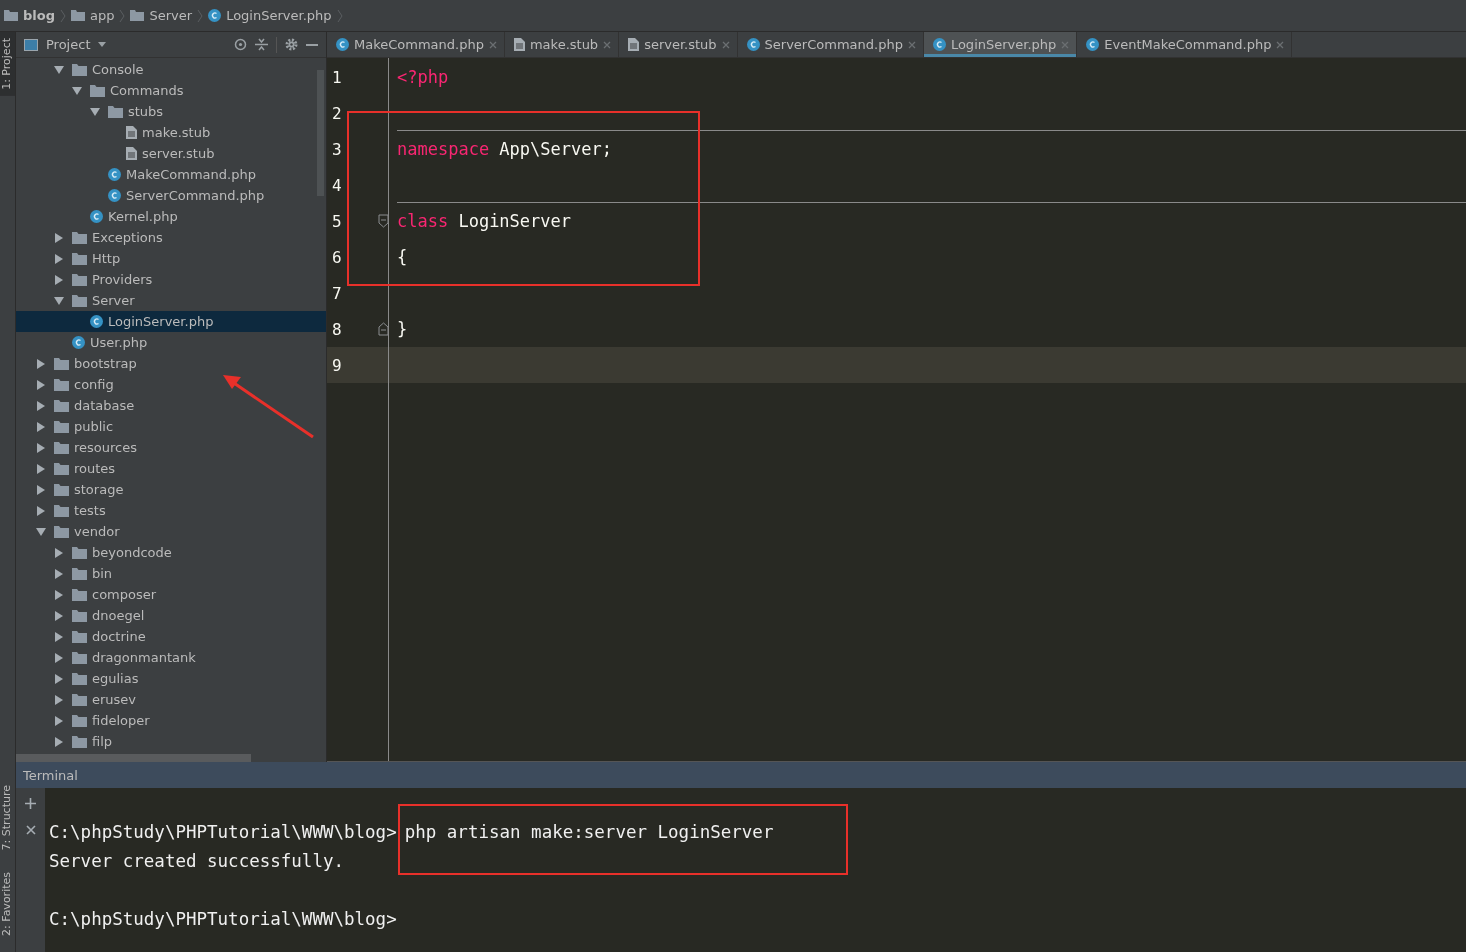  Describe the element at coordinates (402, 257) in the screenshot. I see `code-line: {` at that location.